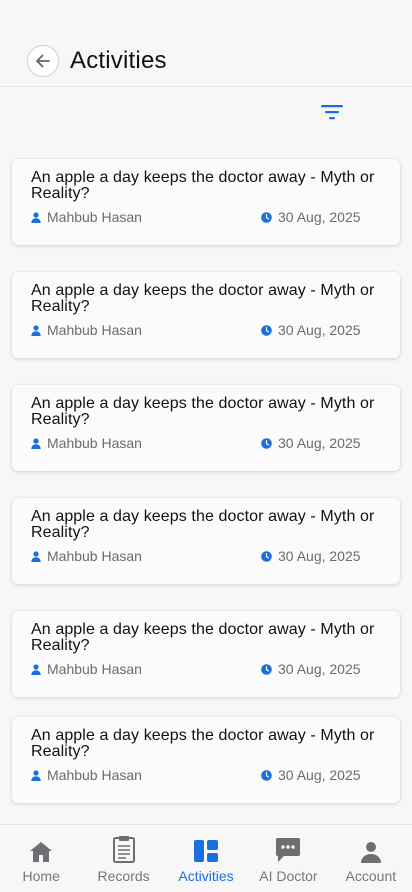  What do you see at coordinates (41, 849) in the screenshot?
I see `home-icon` at bounding box center [41, 849].